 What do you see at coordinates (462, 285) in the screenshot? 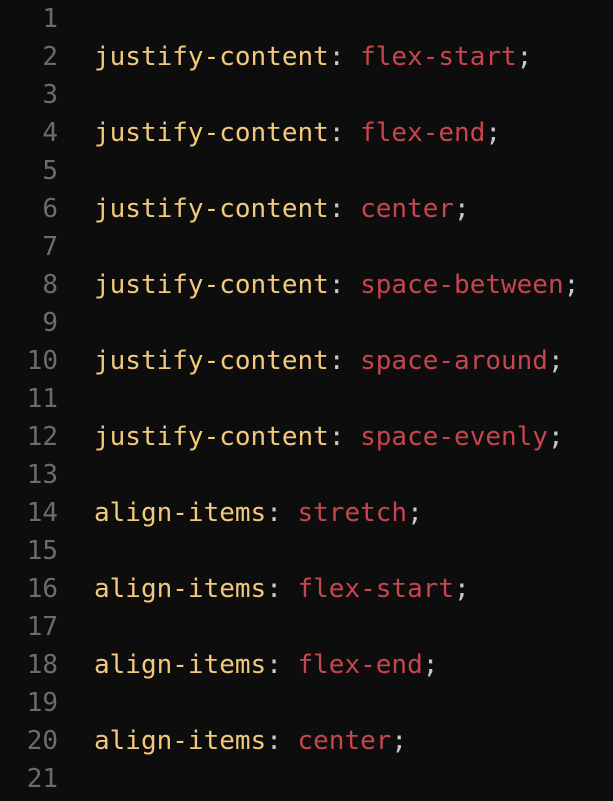
I see `css-value: space-between` at bounding box center [462, 285].